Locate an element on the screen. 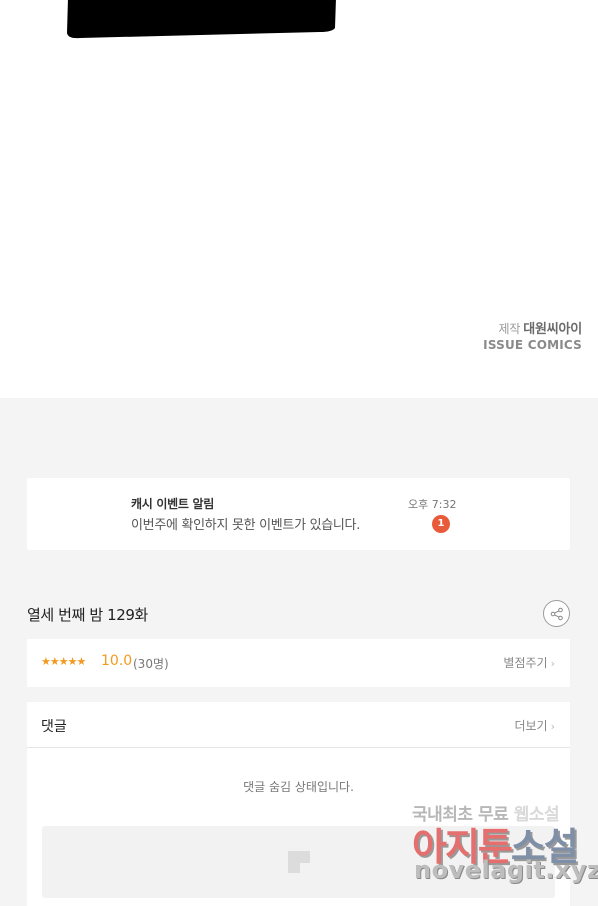  rate-button: 별점주기 › is located at coordinates (529, 662).